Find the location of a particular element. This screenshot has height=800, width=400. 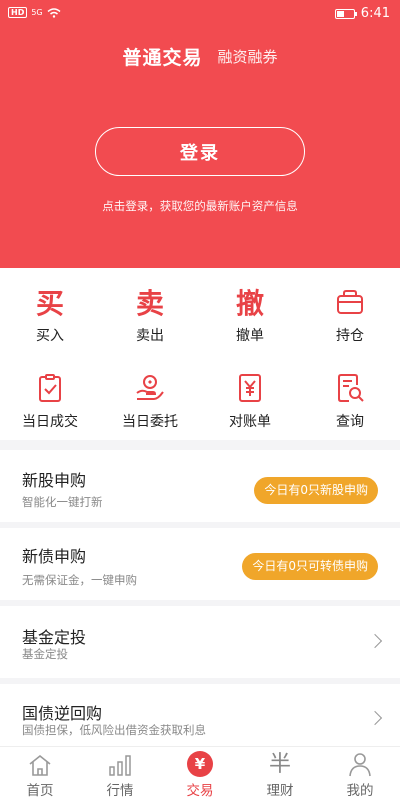

card-title: 基金定投 is located at coordinates (54, 637).